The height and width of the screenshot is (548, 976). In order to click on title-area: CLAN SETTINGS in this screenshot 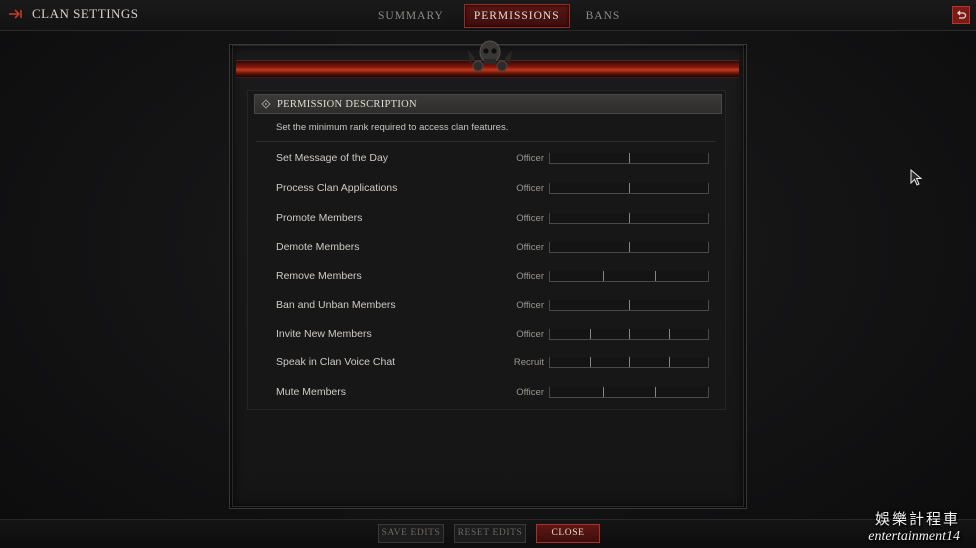, I will do `click(73, 14)`.